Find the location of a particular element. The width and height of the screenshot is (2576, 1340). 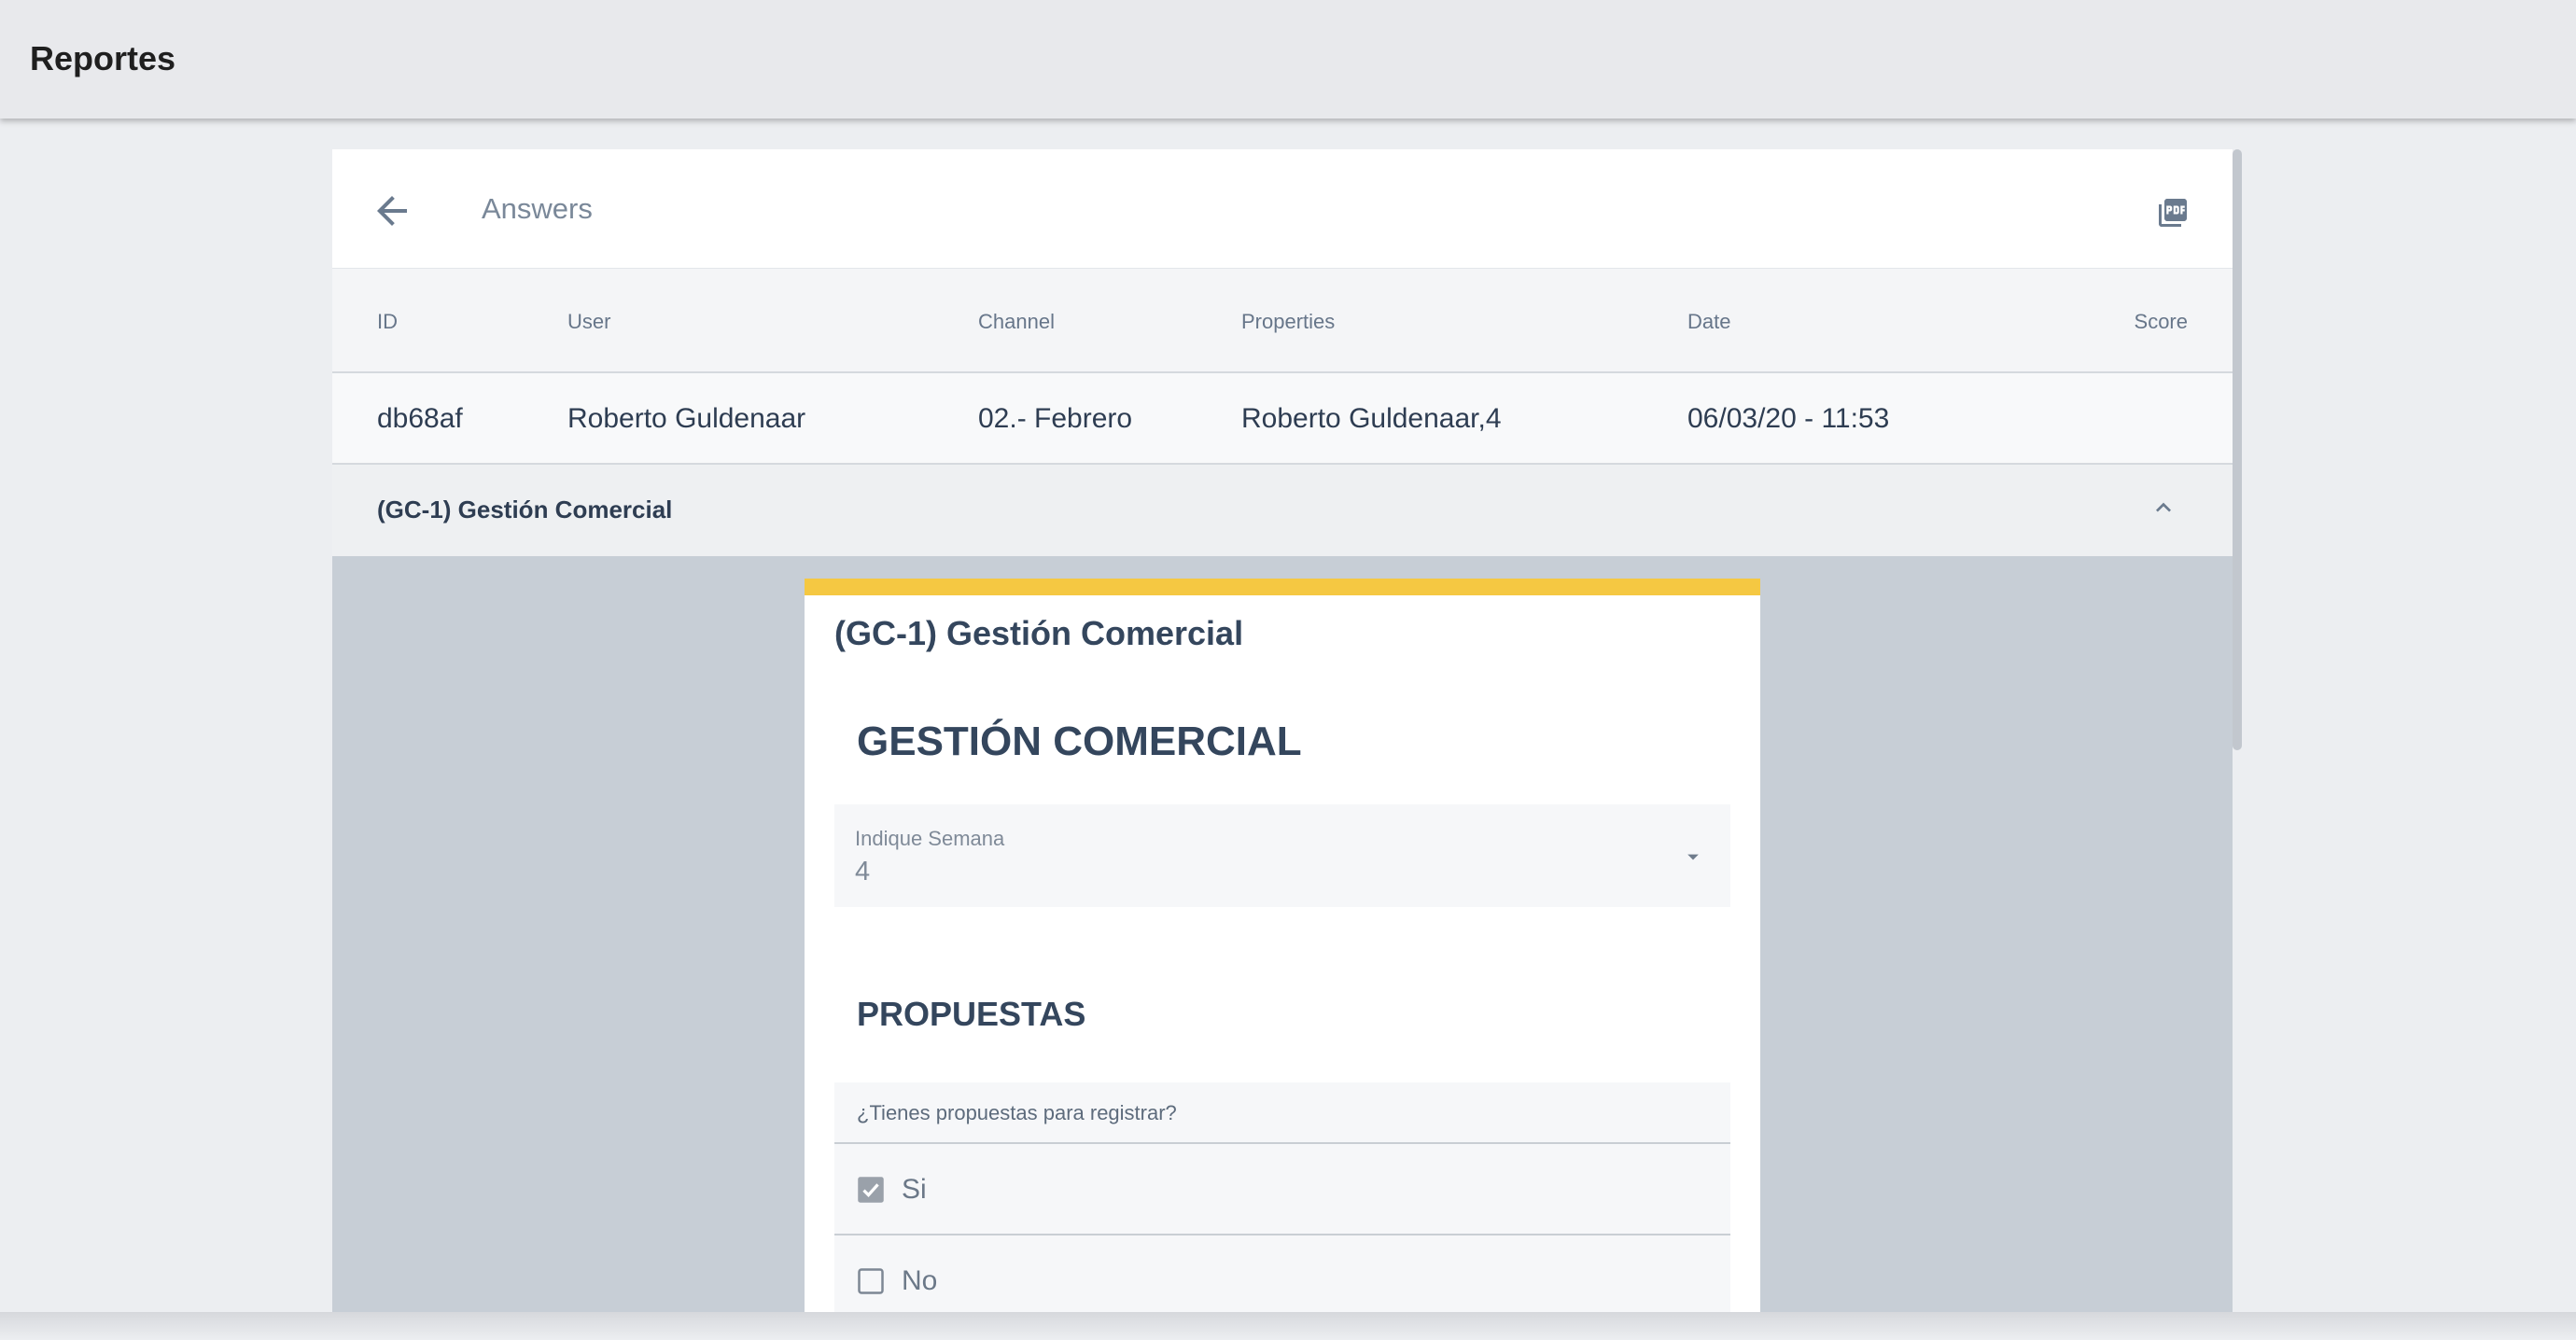

export-pdf-button is located at coordinates (2173, 213).